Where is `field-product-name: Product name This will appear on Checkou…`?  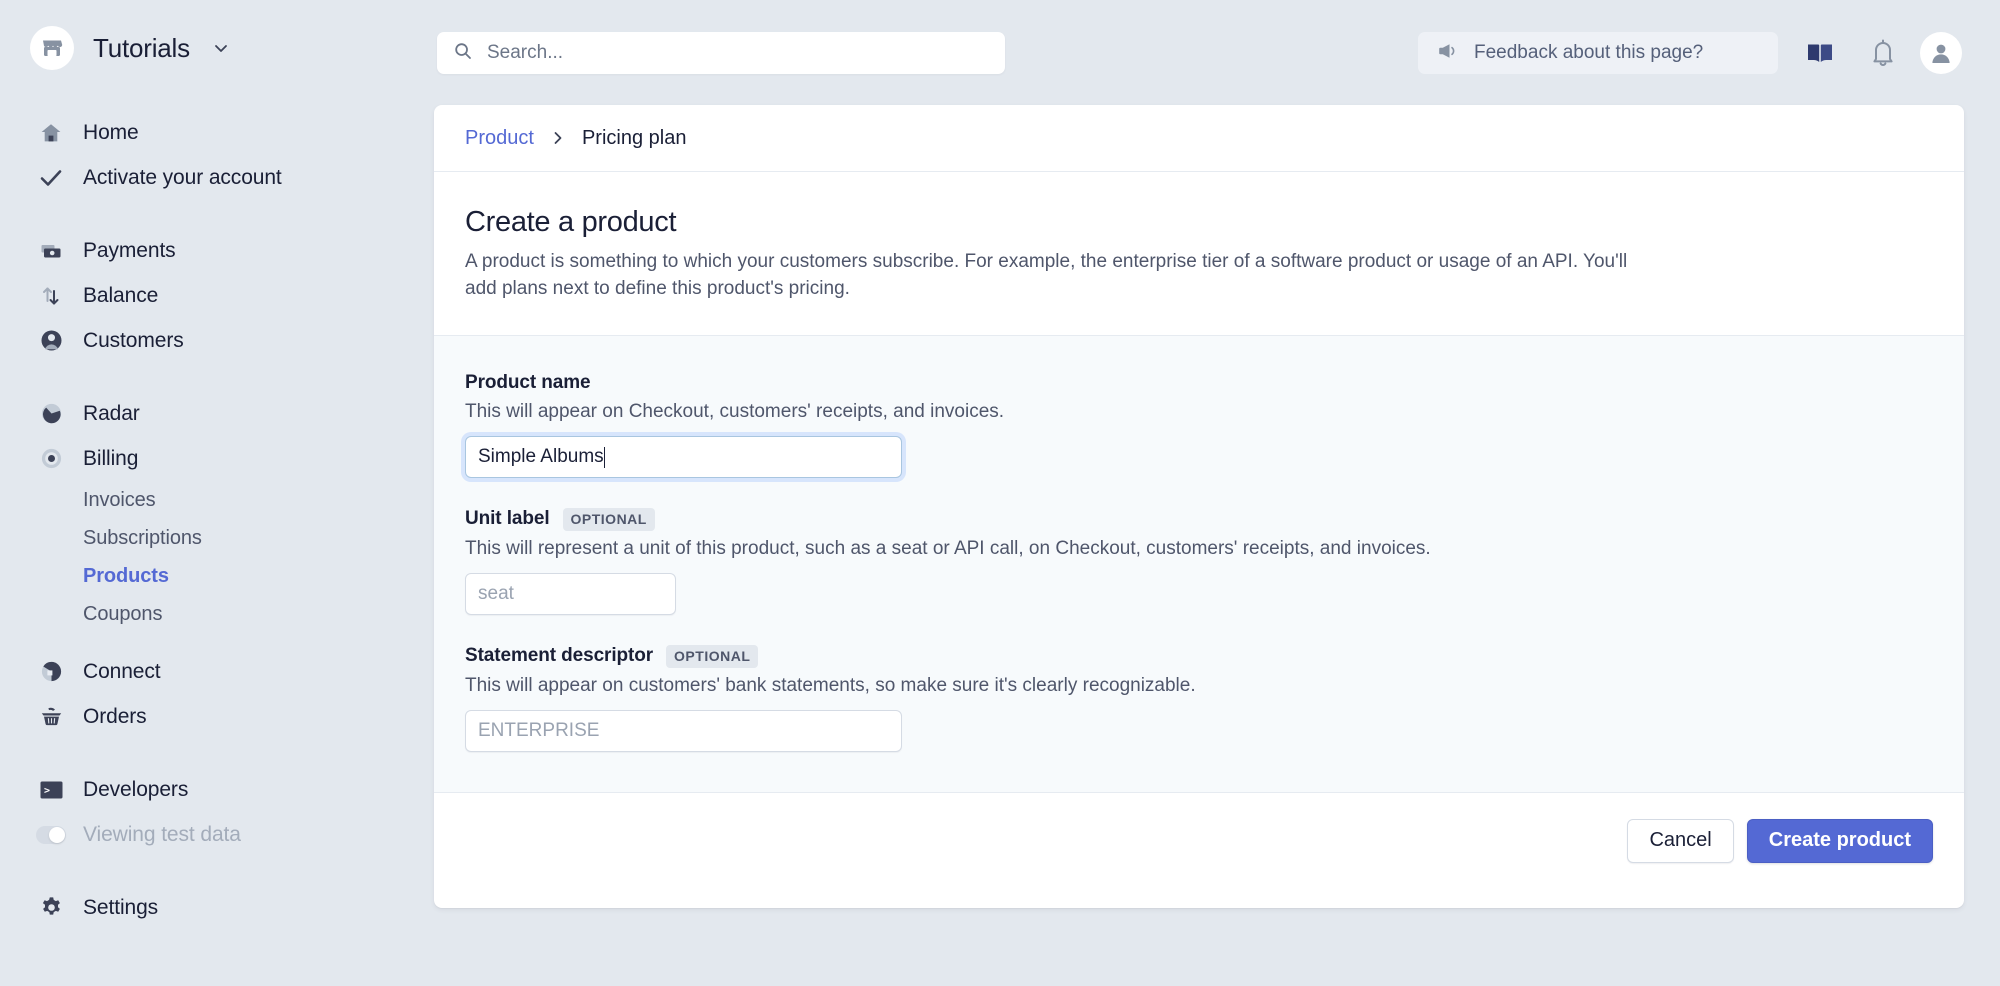 field-product-name: Product name This will appear on Checkou… is located at coordinates (1199, 425).